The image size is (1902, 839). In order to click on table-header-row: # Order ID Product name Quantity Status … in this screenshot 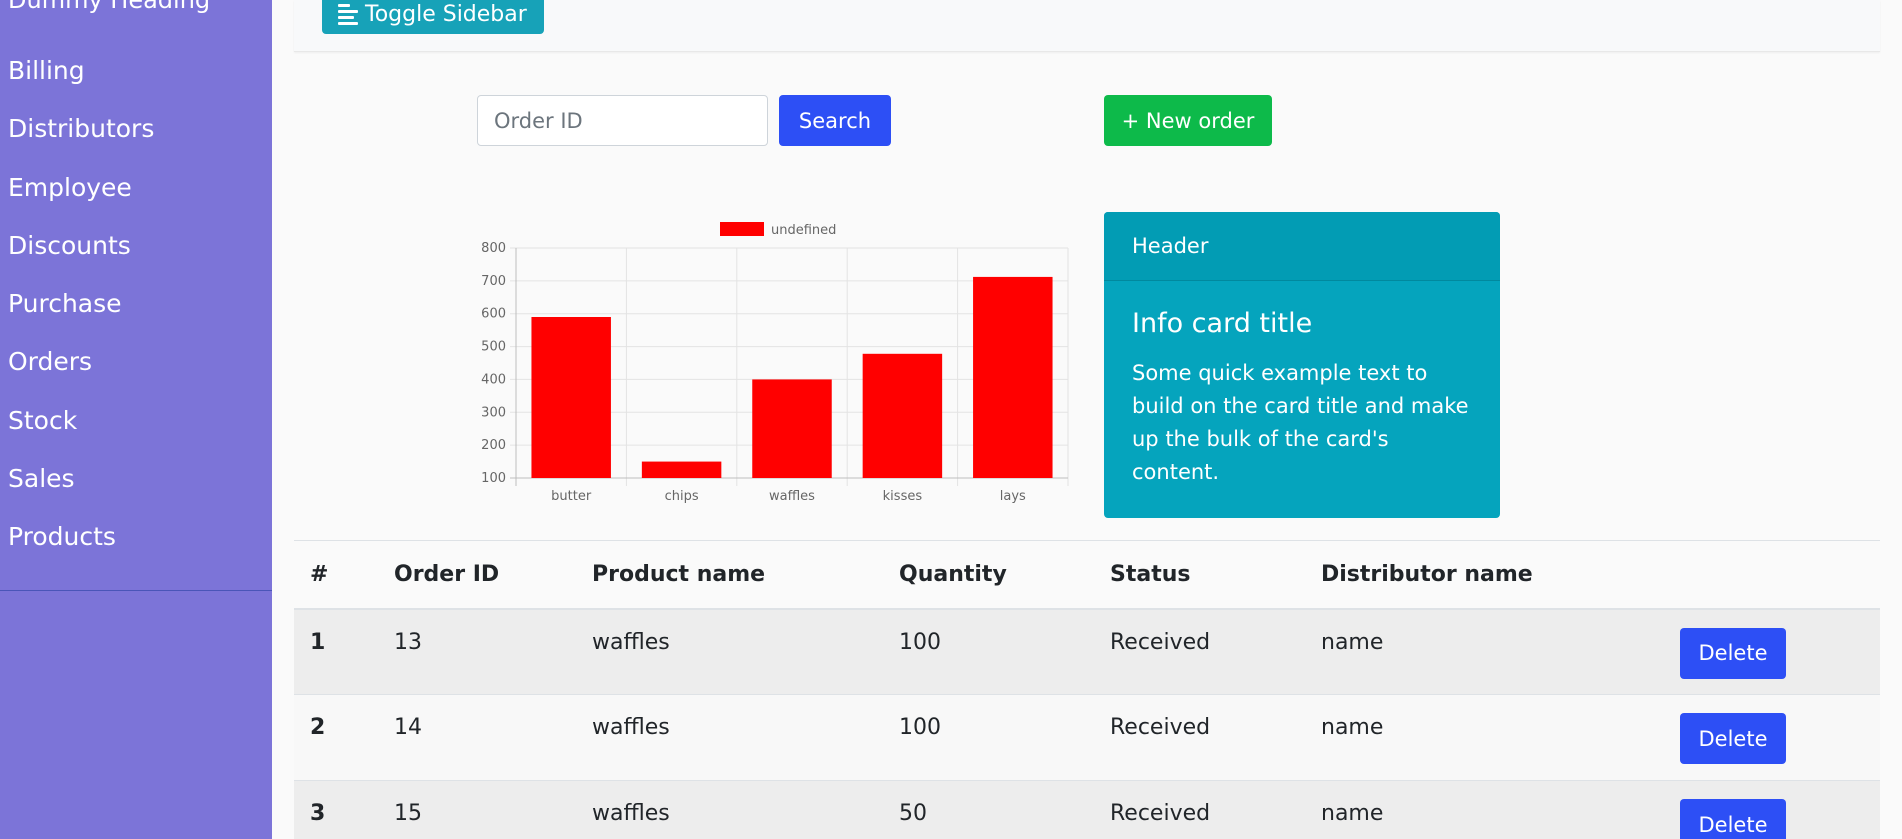, I will do `click(1087, 575)`.